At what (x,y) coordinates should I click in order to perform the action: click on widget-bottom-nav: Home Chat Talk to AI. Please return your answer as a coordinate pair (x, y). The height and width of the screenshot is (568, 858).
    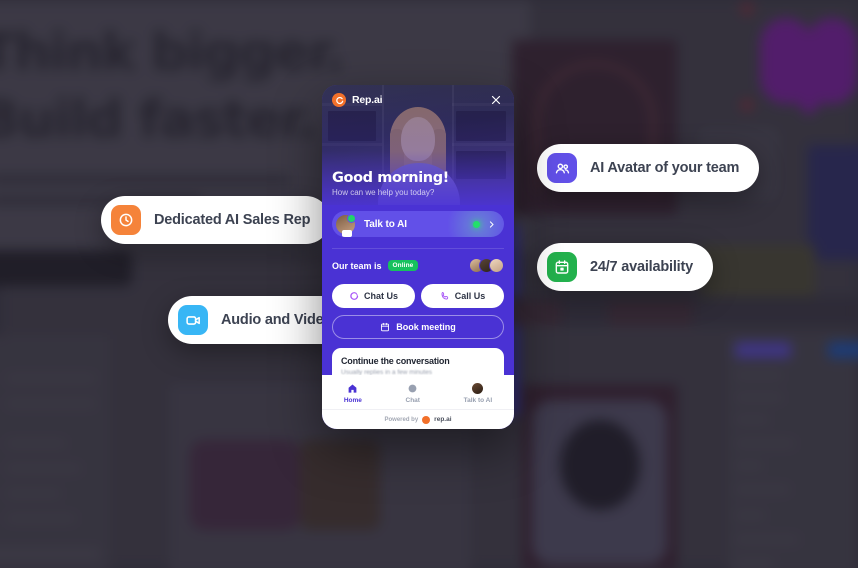
    Looking at the image, I should click on (418, 392).